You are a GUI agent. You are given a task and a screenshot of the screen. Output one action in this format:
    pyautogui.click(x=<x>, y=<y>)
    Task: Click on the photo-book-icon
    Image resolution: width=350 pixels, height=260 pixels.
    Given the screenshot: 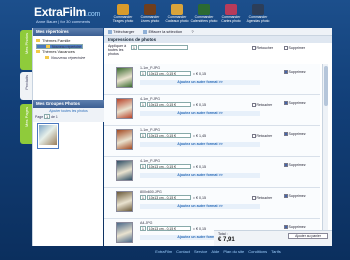 What is the action you would take?
    pyautogui.click(x=150, y=9)
    